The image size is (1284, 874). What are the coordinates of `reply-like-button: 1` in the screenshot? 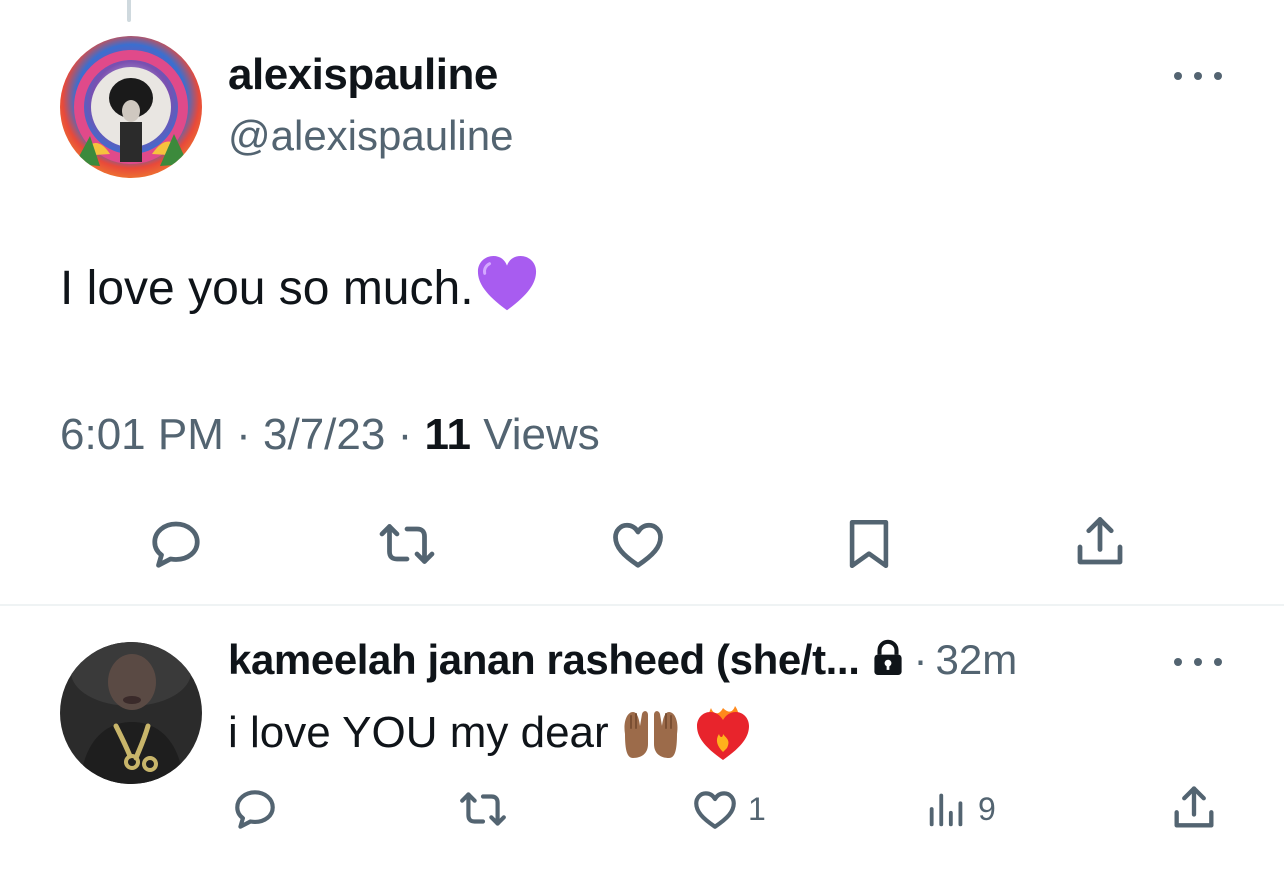 It's located at (728, 809).